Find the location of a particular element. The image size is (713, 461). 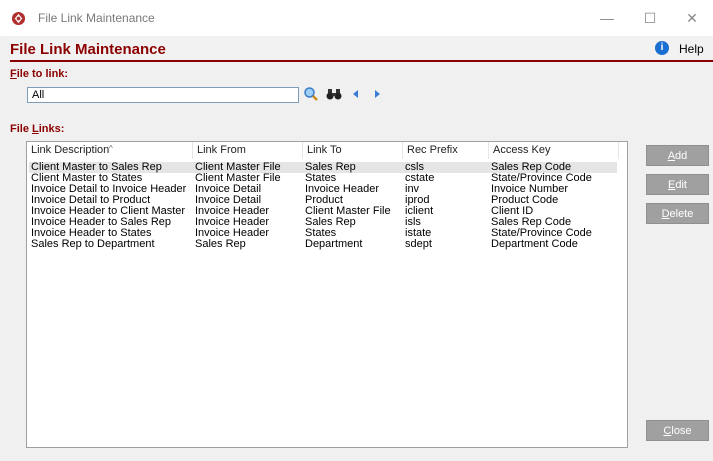

previous-arrow-icon is located at coordinates (356, 94).